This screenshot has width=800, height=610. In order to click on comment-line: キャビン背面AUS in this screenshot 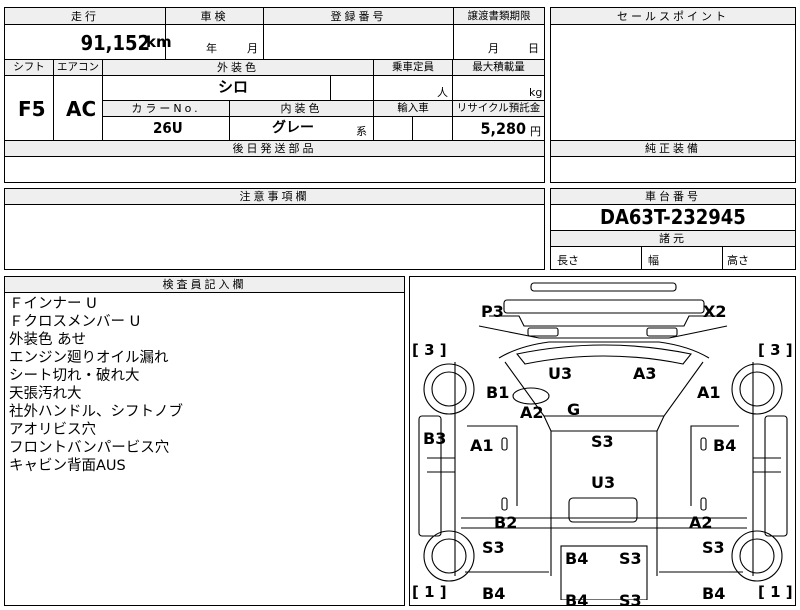, I will do `click(67, 466)`.